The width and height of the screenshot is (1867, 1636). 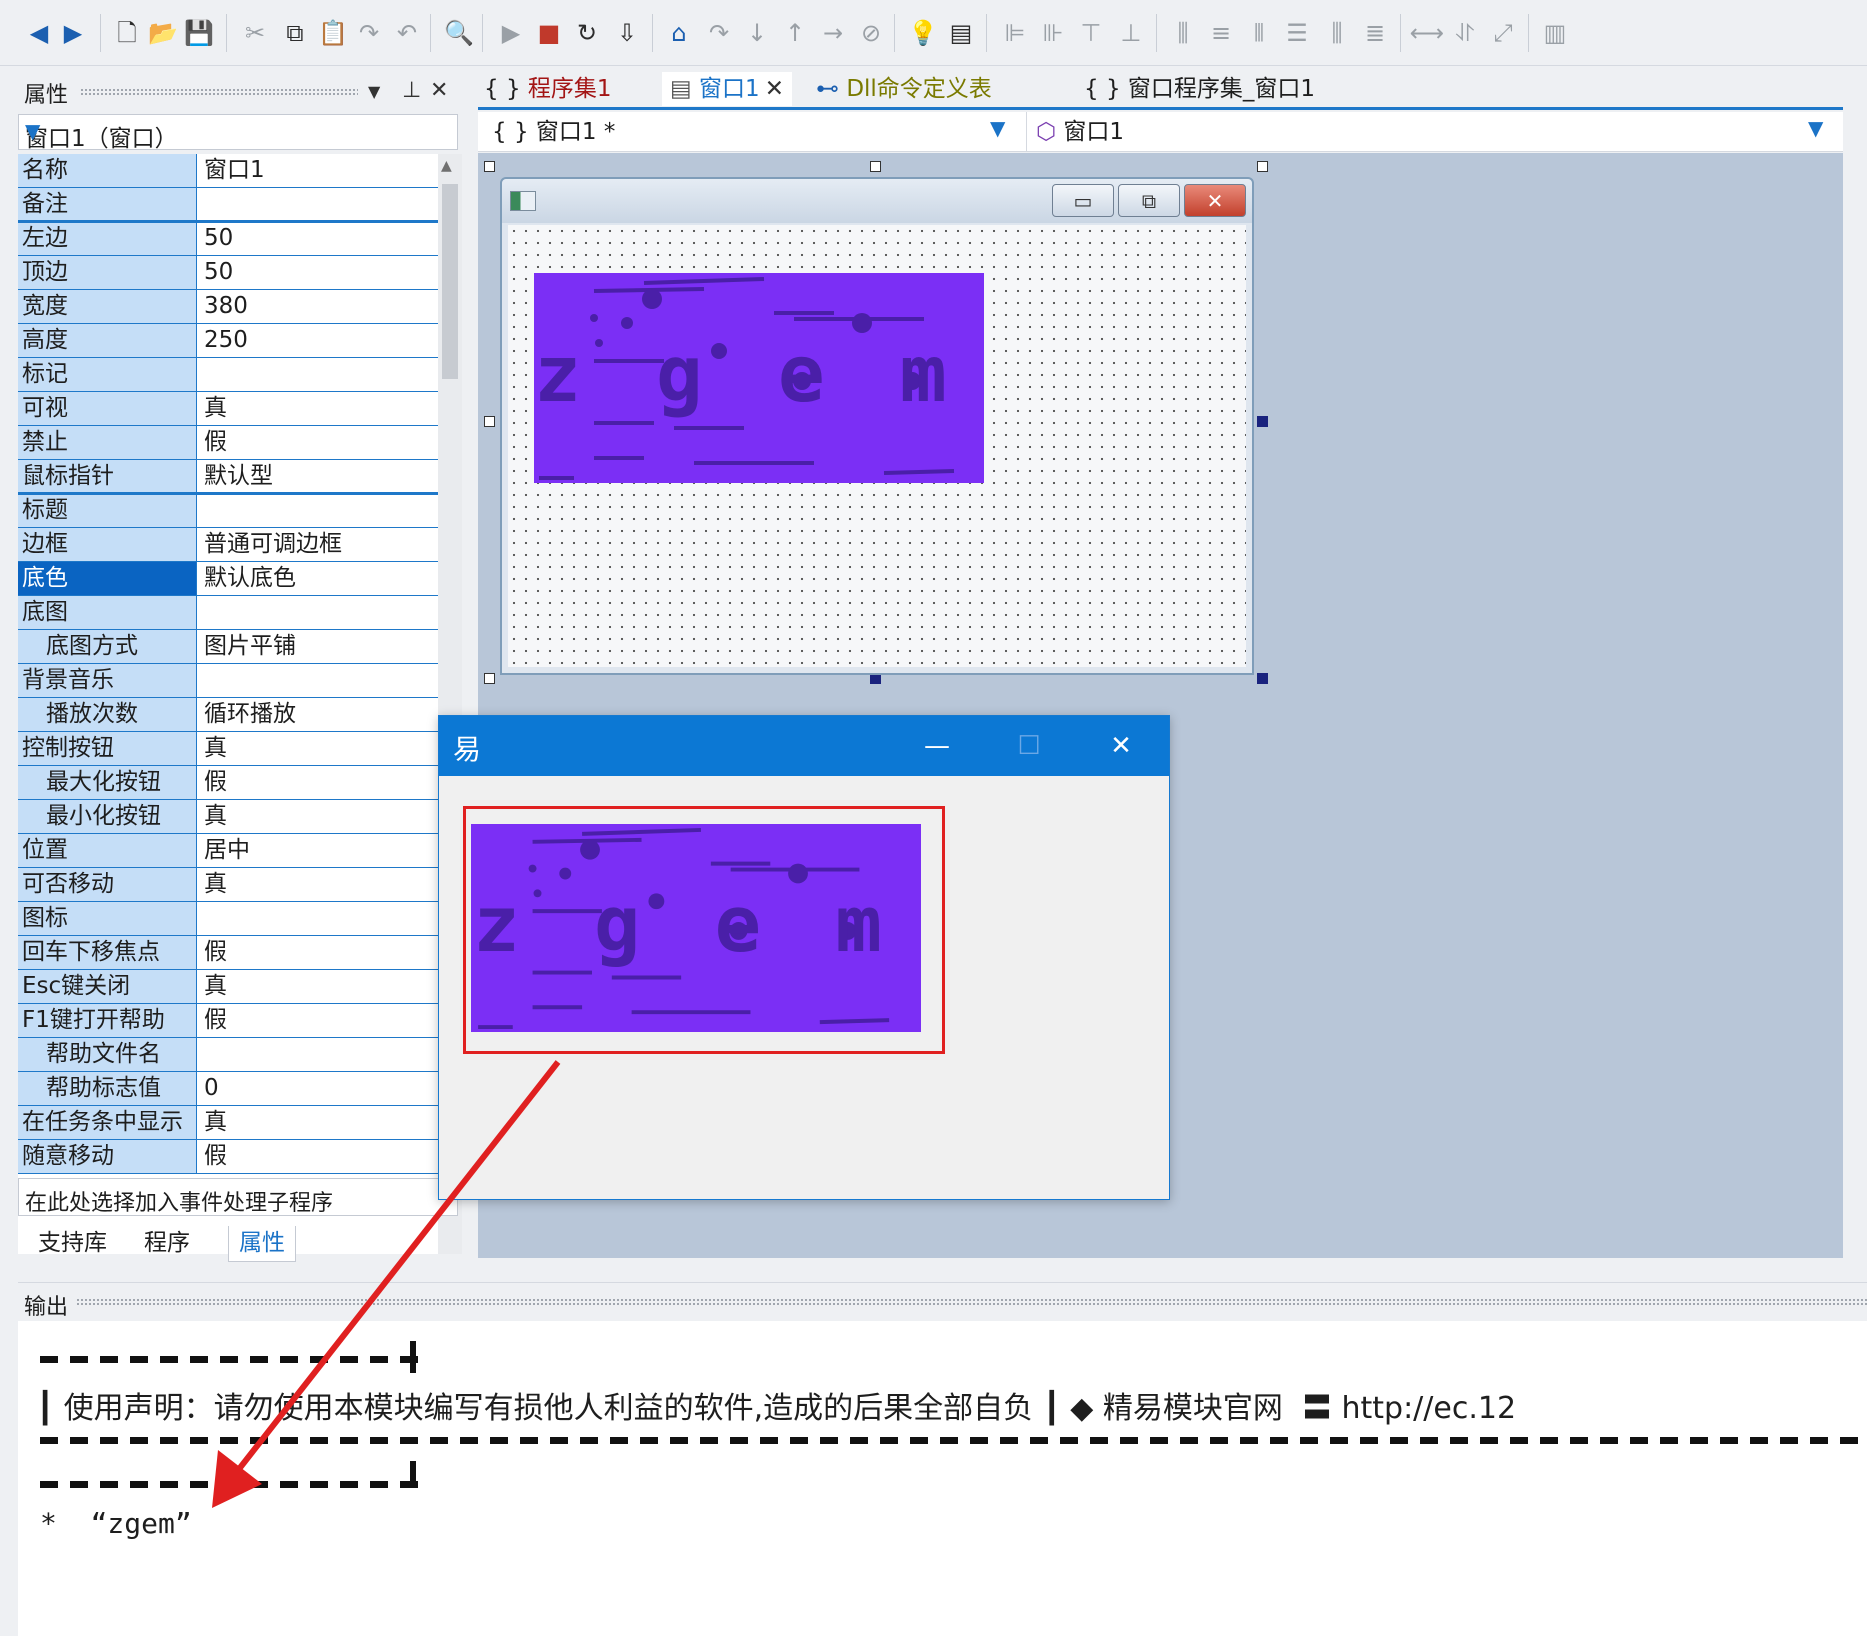 I want to click on paste-icon: 📋, so click(x=333, y=33).